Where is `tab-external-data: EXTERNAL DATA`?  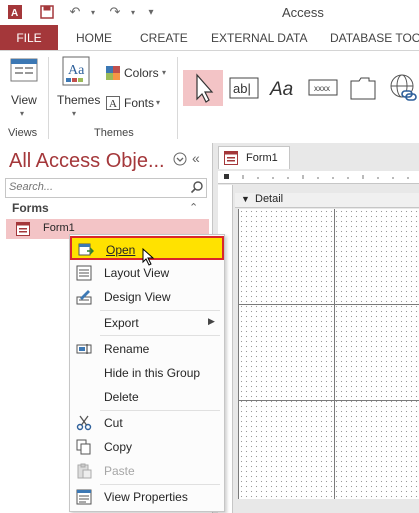
tab-external-data: EXTERNAL DATA is located at coordinates (259, 38).